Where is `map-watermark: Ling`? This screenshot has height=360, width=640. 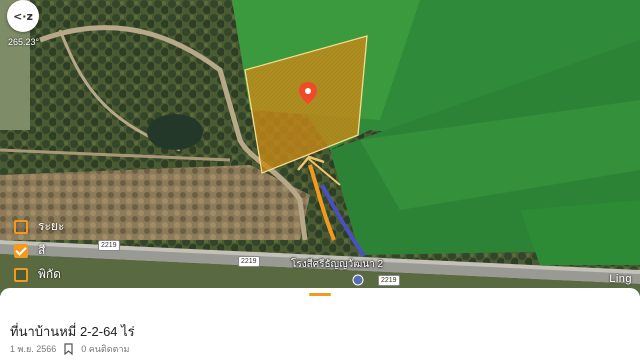 map-watermark: Ling is located at coordinates (620, 279).